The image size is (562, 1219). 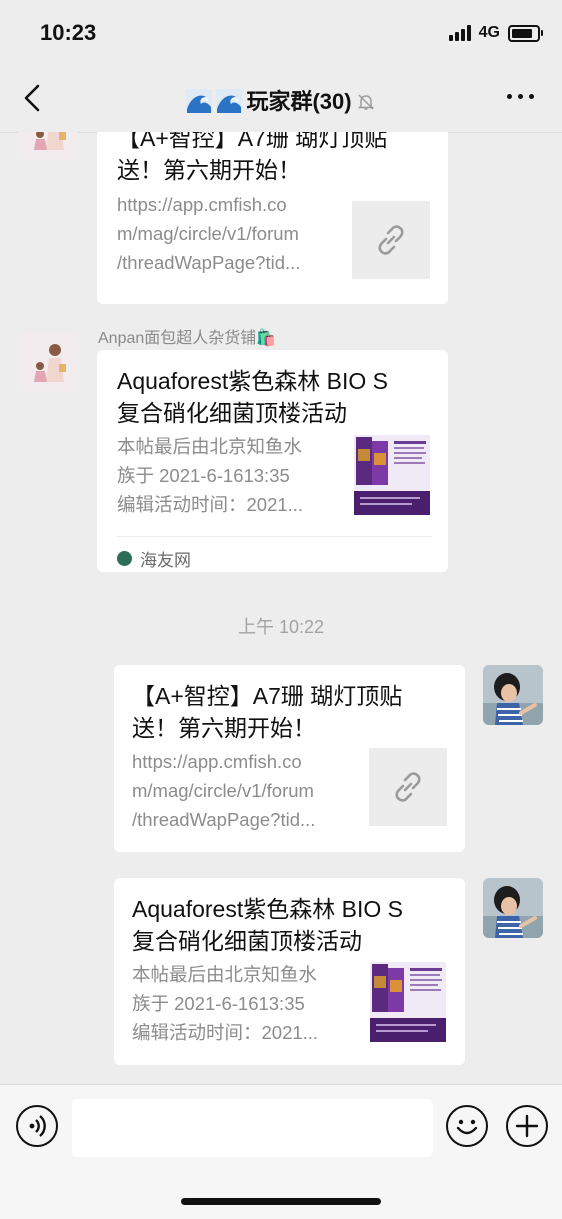 What do you see at coordinates (489, 32) in the screenshot?
I see `network-type: 4G` at bounding box center [489, 32].